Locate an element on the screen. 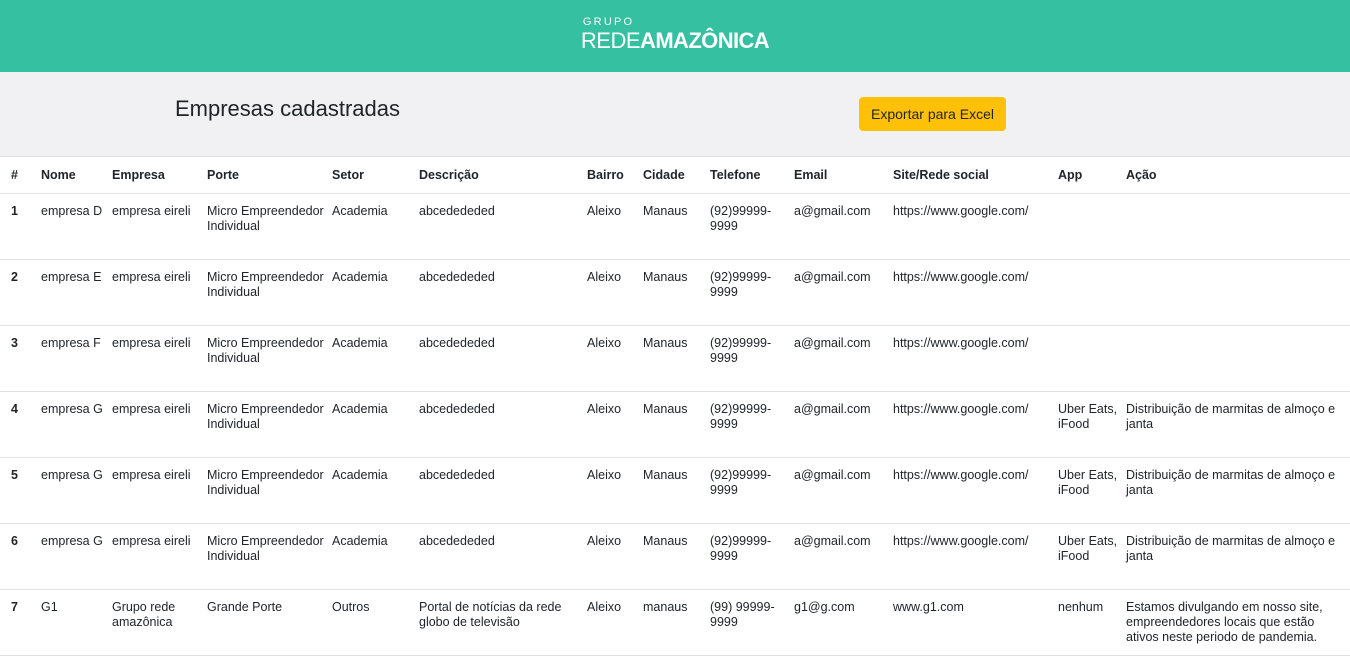 The width and height of the screenshot is (1350, 656). col-porte-header: Porte is located at coordinates (269, 175).